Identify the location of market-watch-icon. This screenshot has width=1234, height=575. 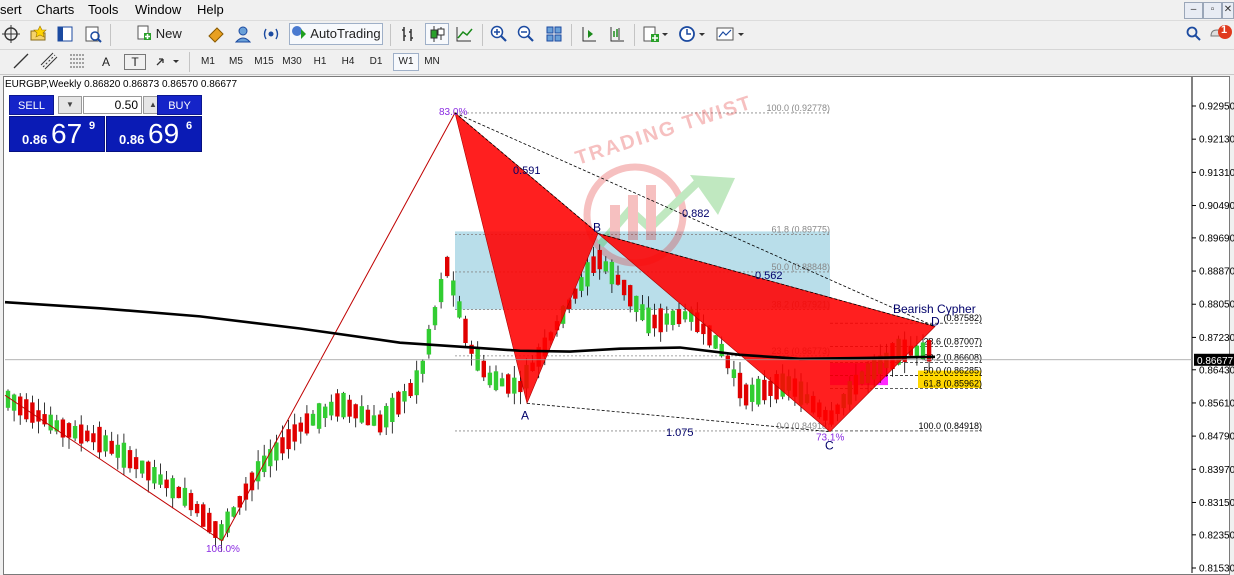
(65, 35).